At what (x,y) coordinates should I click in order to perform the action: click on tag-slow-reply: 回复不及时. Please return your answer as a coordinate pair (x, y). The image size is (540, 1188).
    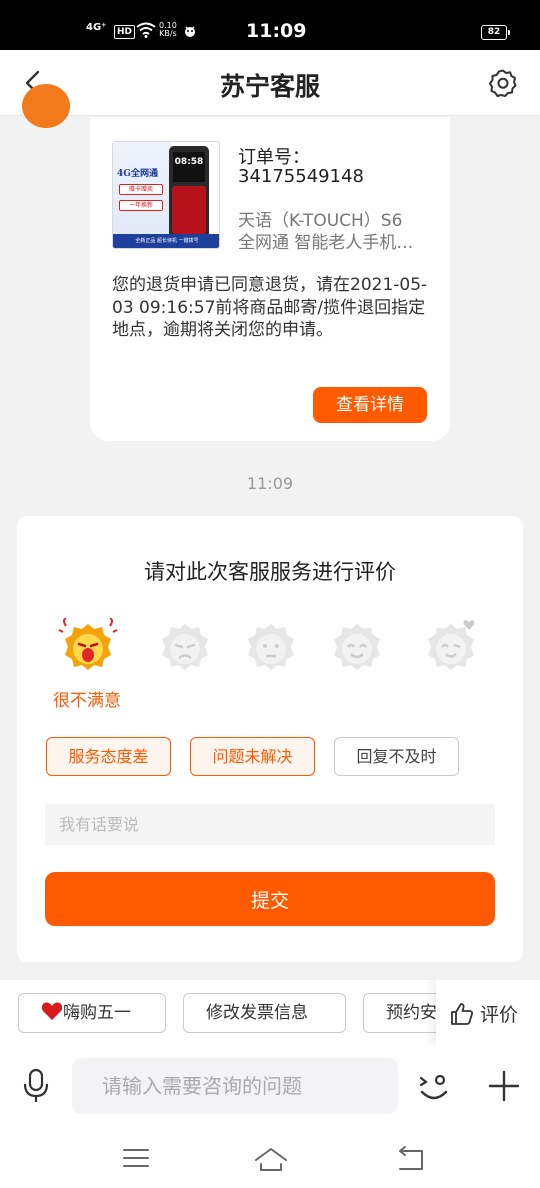
    Looking at the image, I should click on (396, 756).